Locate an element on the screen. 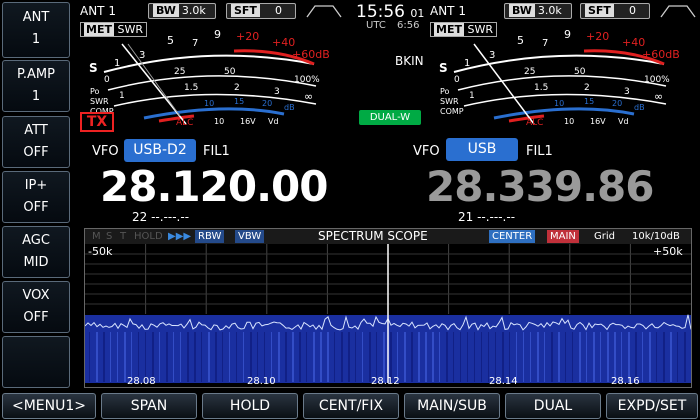  ant-value: 1 is located at coordinates (36, 39).